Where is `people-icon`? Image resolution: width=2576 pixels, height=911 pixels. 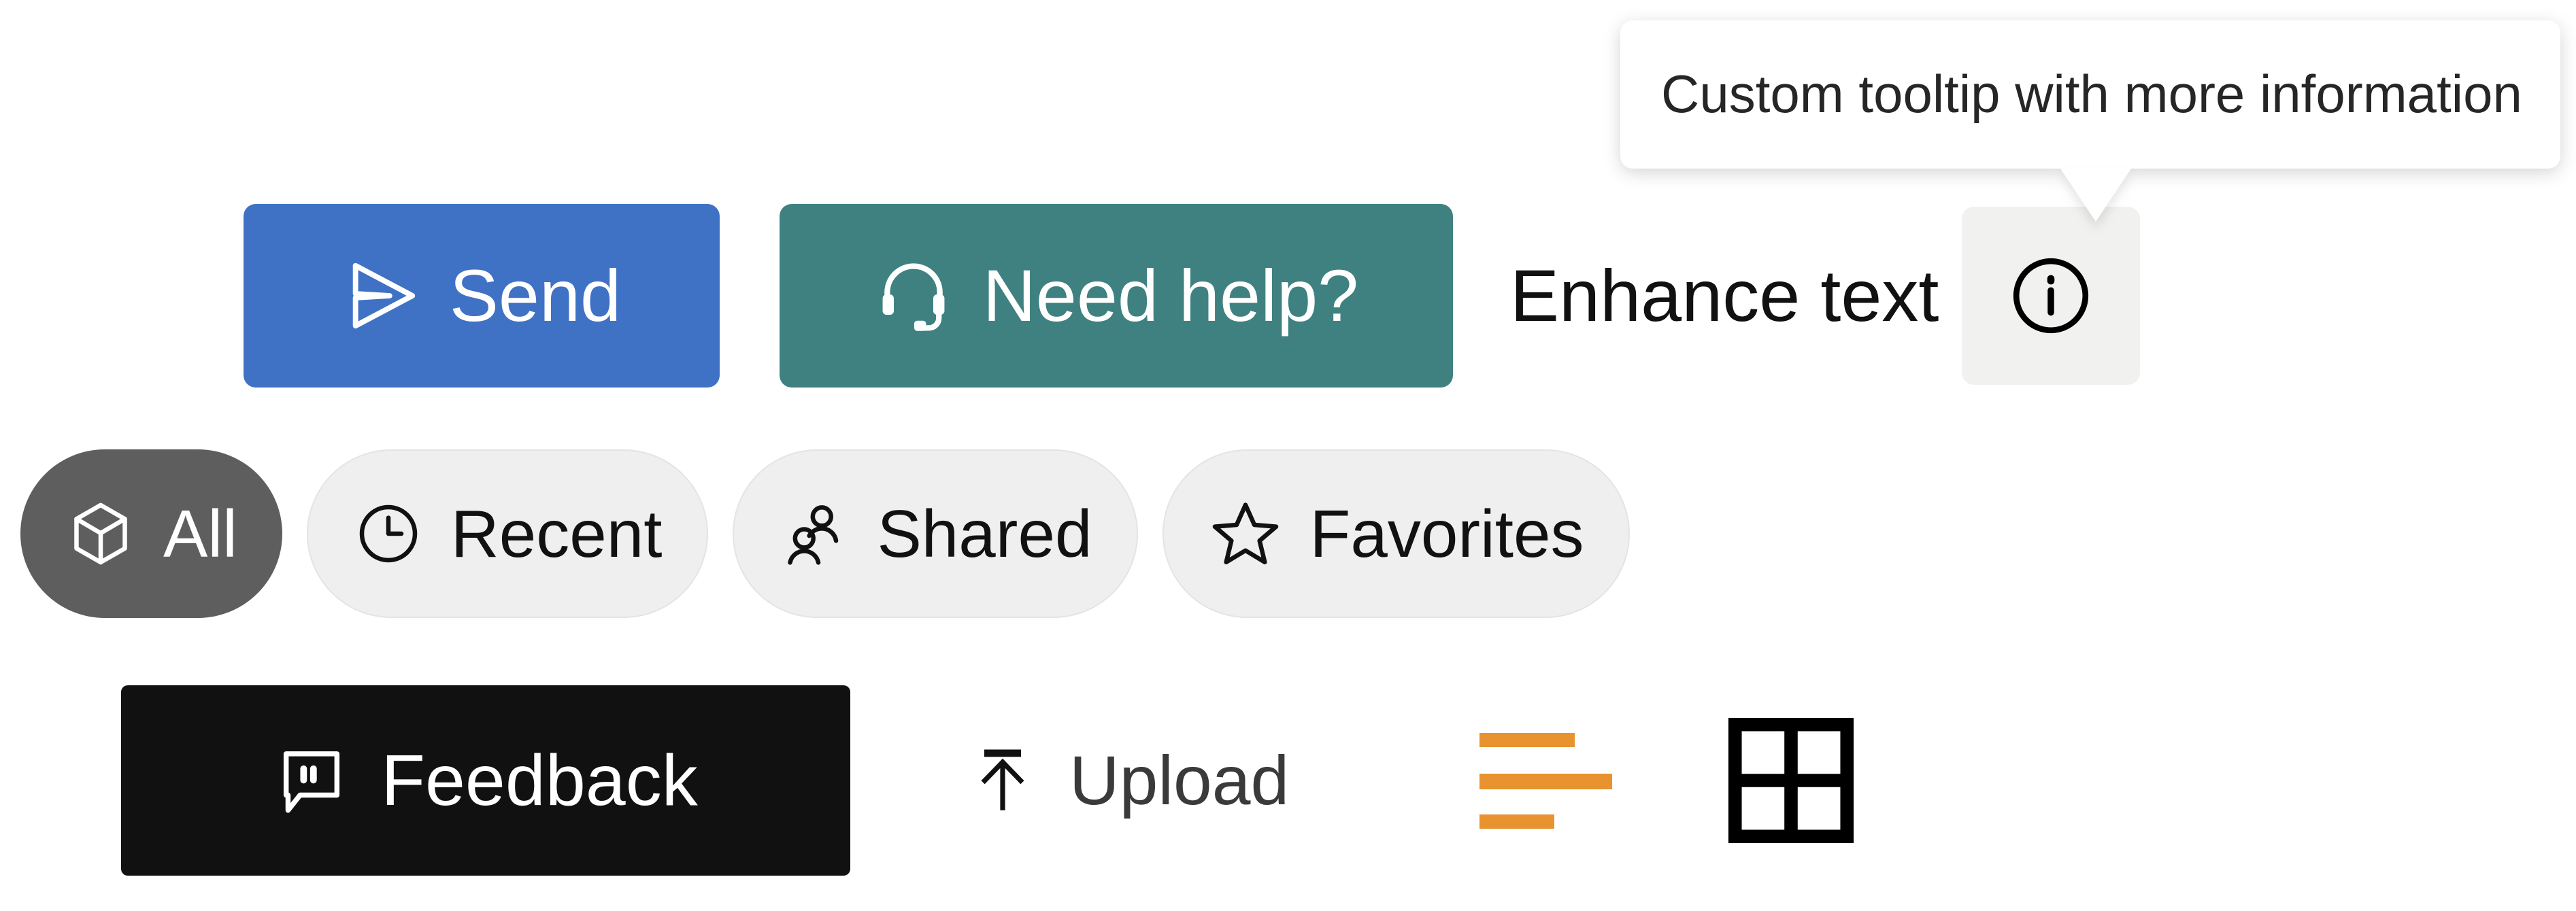 people-icon is located at coordinates (814, 533).